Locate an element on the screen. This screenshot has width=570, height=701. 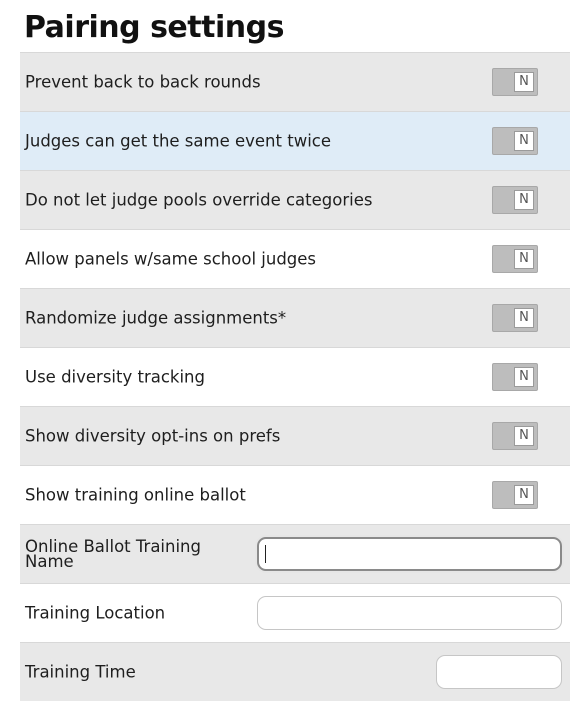
setting-row-training-ballot: Show training online ballot N is located at coordinates (295, 494).